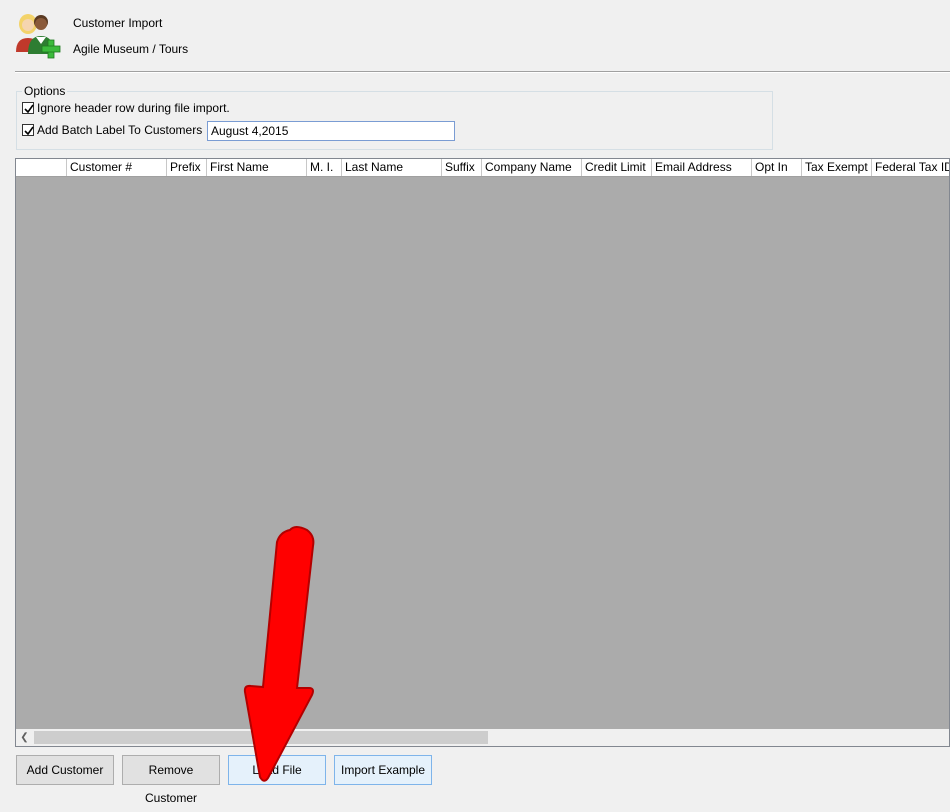 This screenshot has height=812, width=950. What do you see at coordinates (41, 167) in the screenshot?
I see `grid-row-header-column` at bounding box center [41, 167].